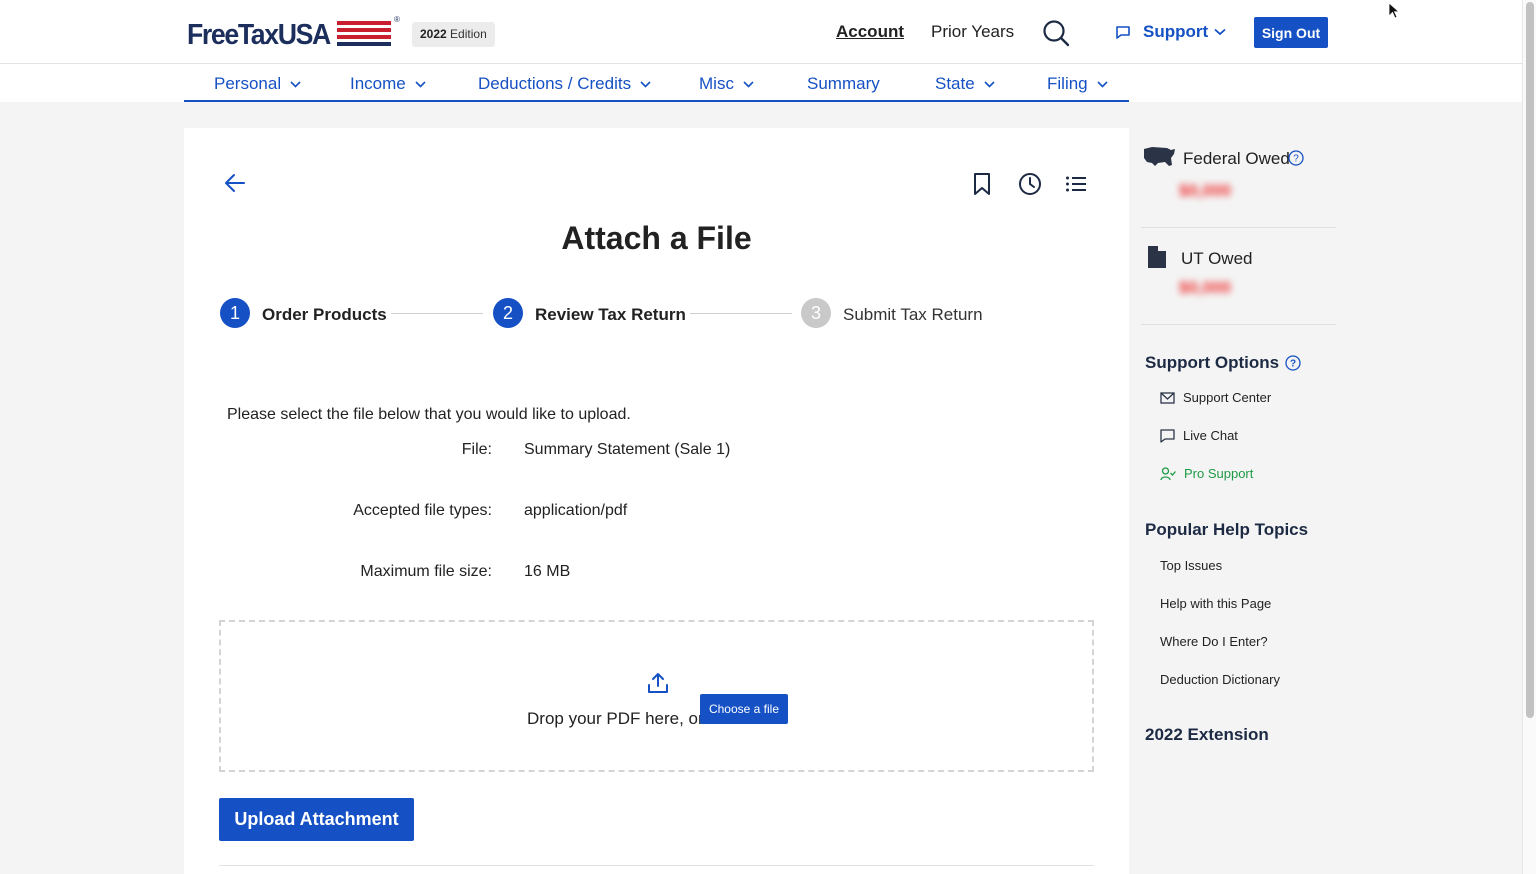  What do you see at coordinates (1394, 10) in the screenshot?
I see `mouse-cursor-icon` at bounding box center [1394, 10].